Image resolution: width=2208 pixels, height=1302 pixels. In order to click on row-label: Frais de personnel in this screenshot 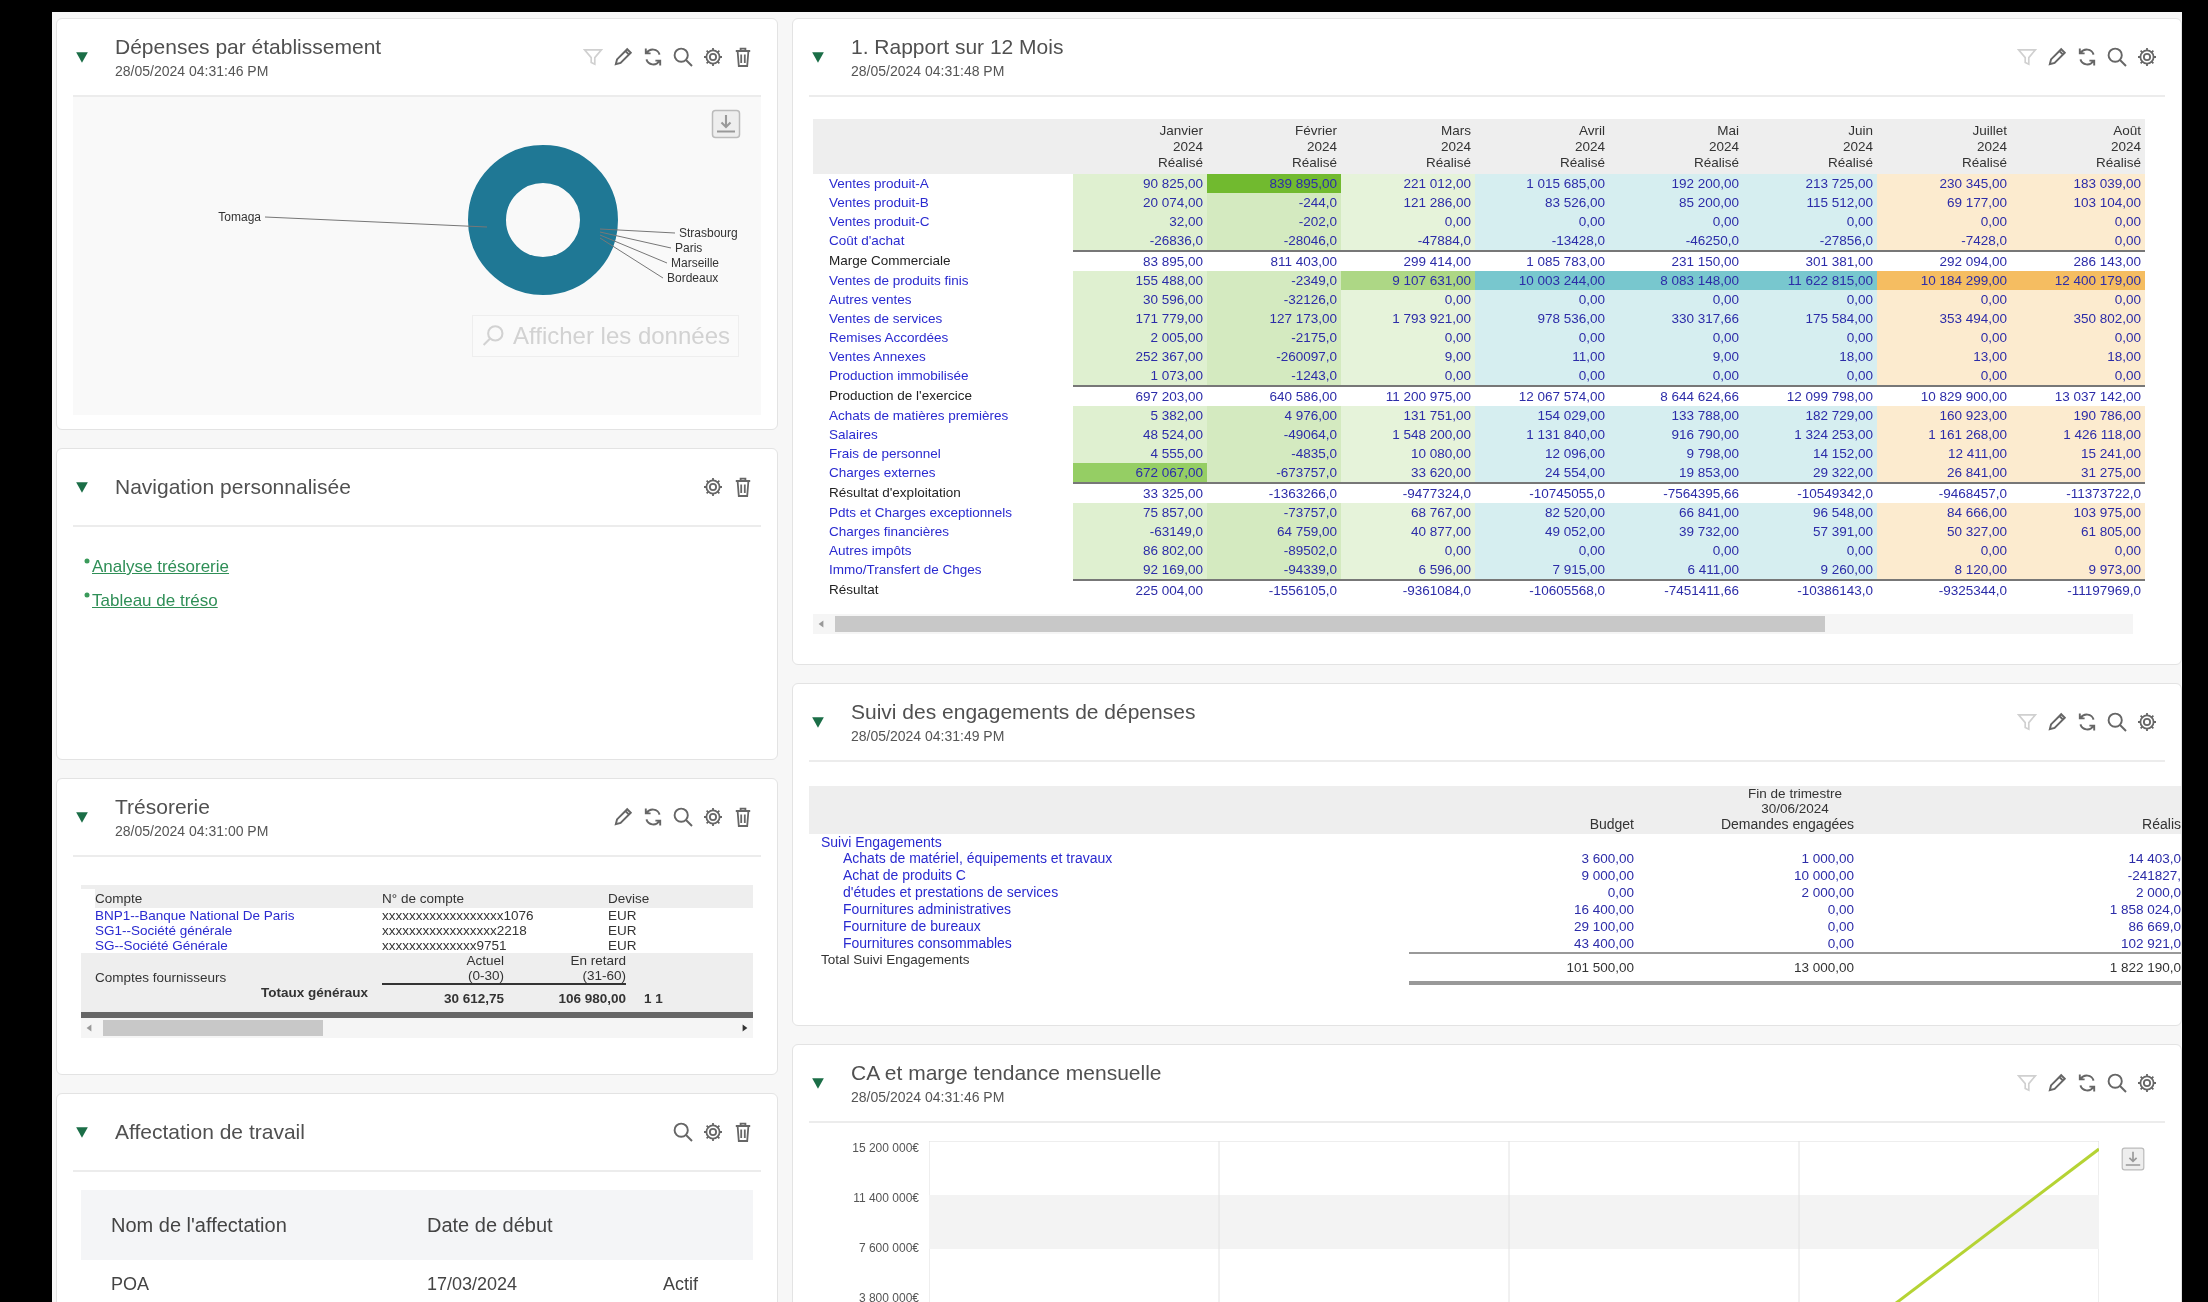, I will do `click(943, 453)`.